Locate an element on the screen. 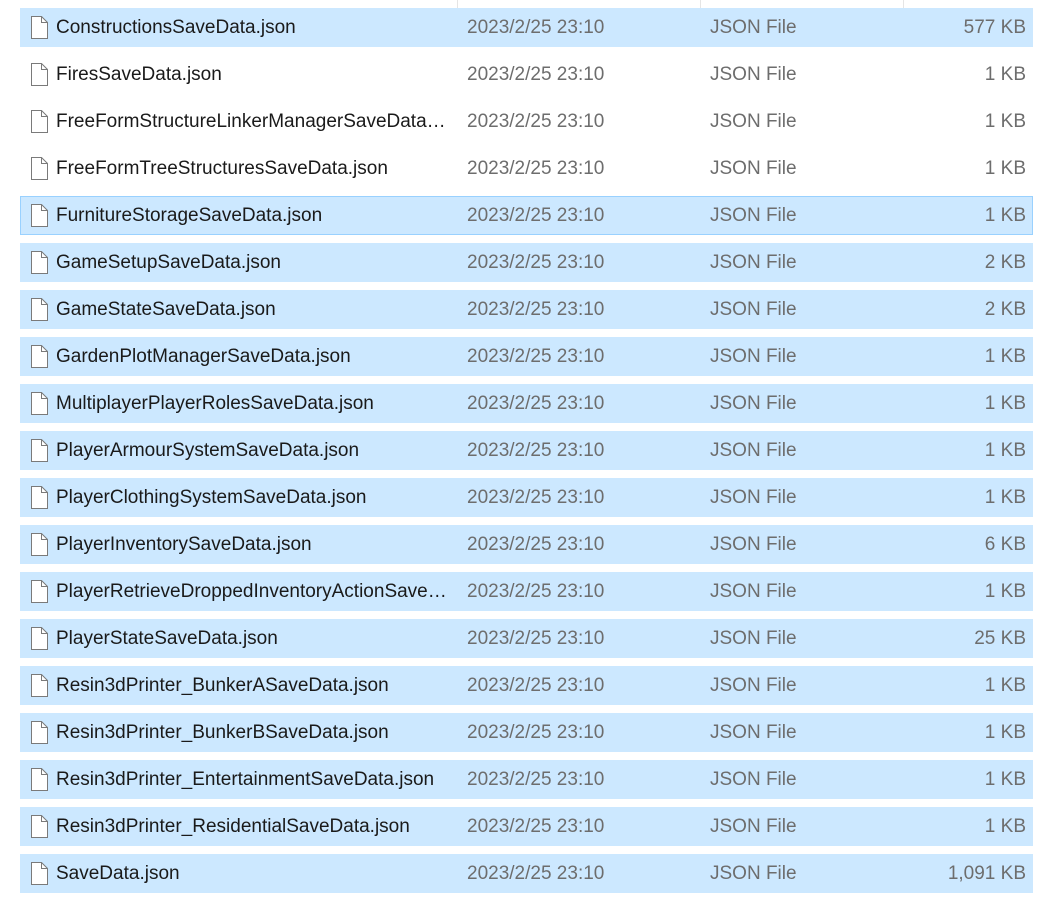 The image size is (1056, 902). file-name: Resin3dPrinter_BunkerBSaveData.json is located at coordinates (222, 732).